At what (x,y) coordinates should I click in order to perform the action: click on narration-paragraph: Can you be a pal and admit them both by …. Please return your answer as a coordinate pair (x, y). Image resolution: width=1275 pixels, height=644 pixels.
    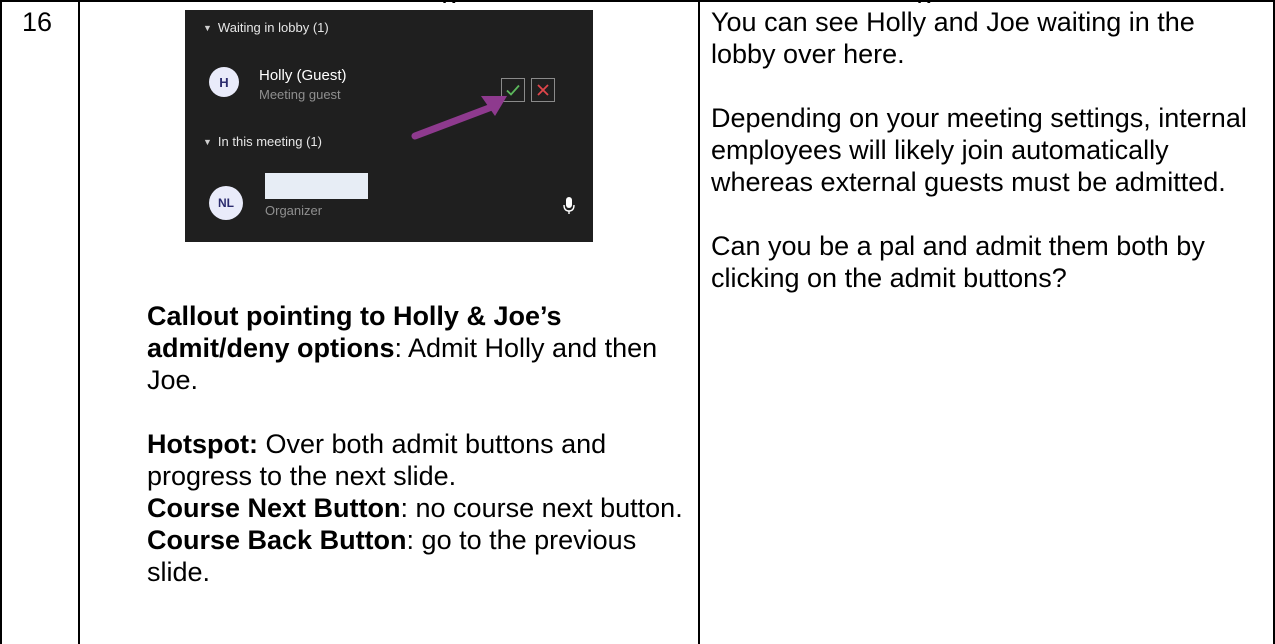
    Looking at the image, I should click on (958, 262).